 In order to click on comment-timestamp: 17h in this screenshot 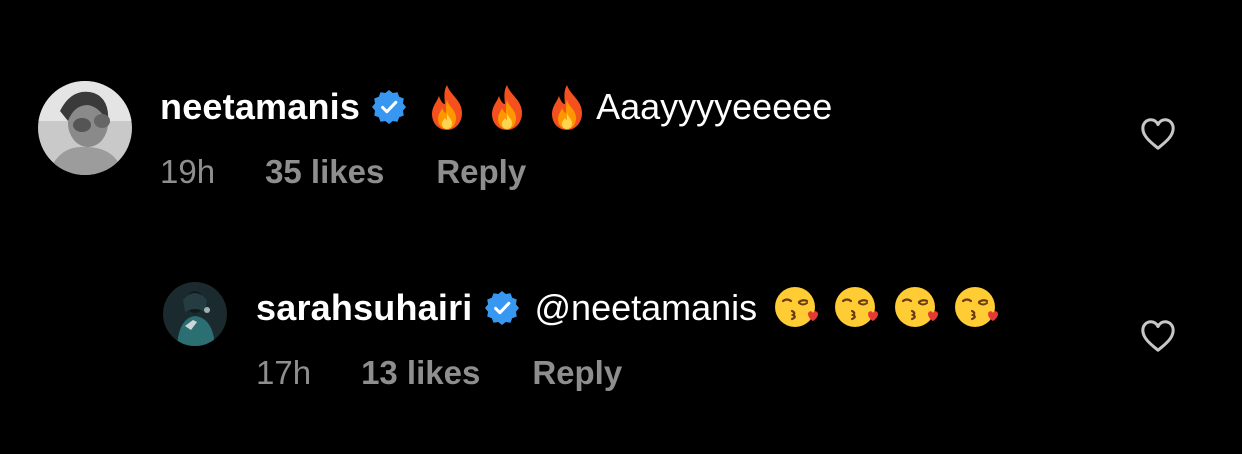, I will do `click(284, 372)`.